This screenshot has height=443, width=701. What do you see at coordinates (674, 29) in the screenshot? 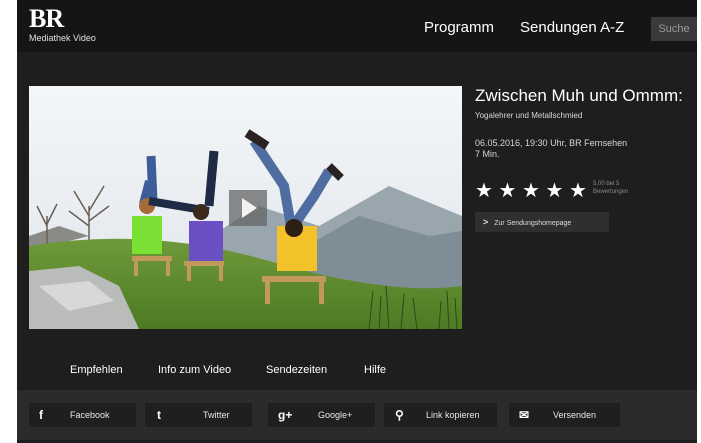
I see `search-button: Suche` at bounding box center [674, 29].